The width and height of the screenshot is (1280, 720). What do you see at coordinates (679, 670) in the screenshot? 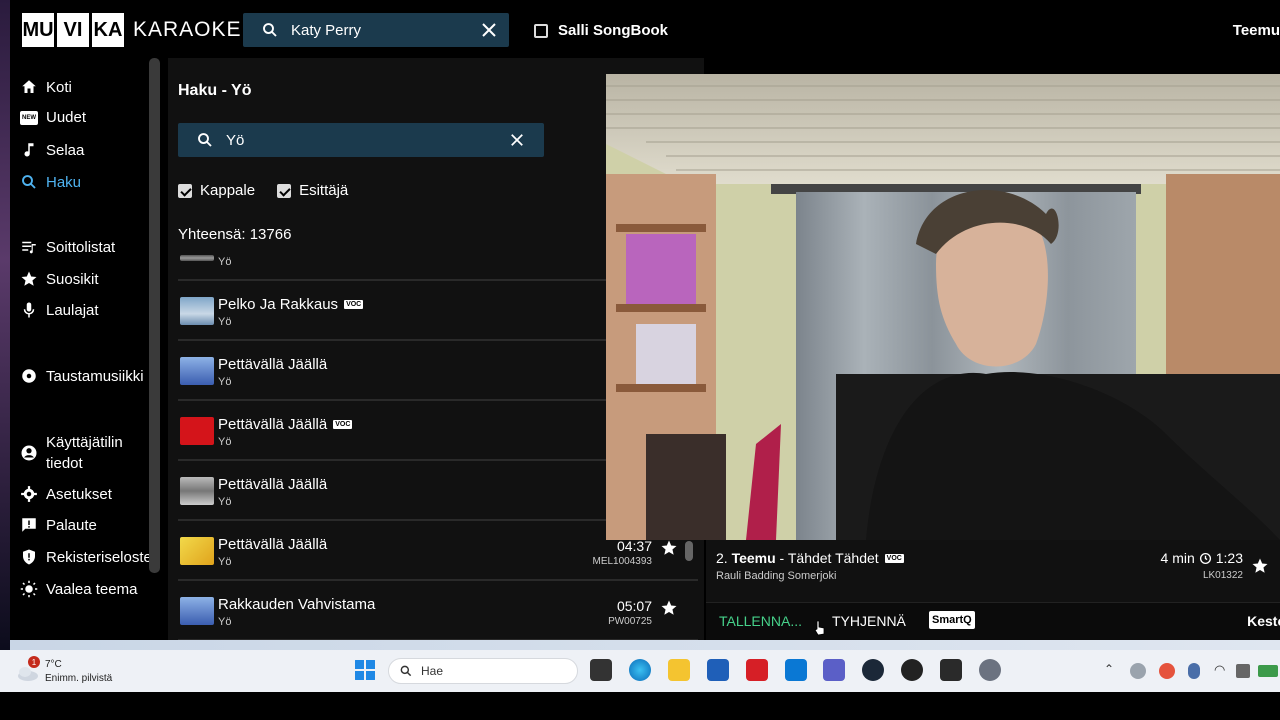
I see `file-explorer-icon` at bounding box center [679, 670].